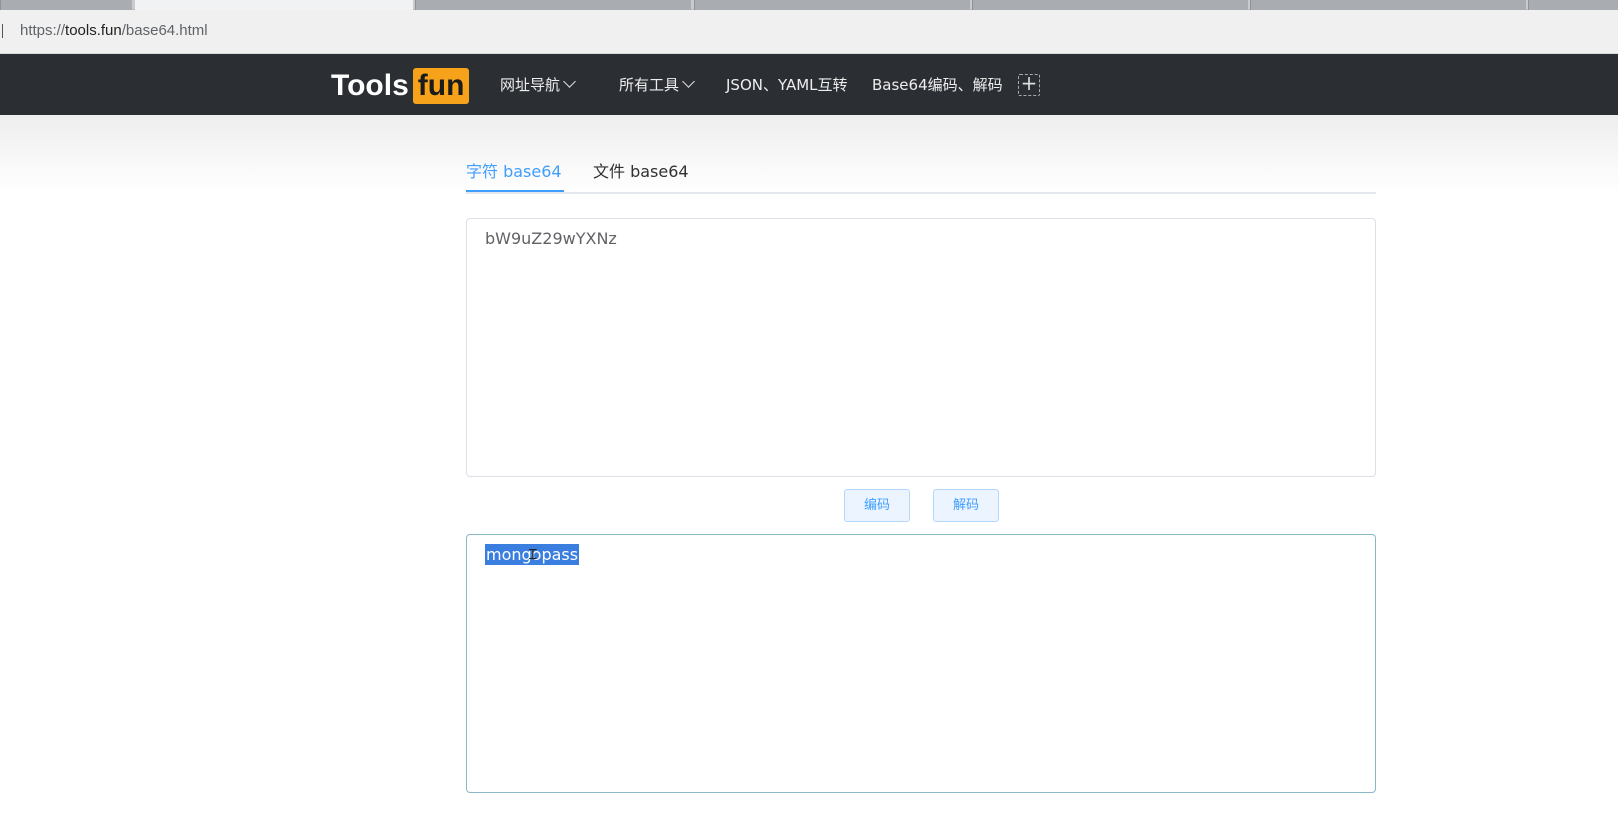 The image size is (1618, 840). I want to click on nav-label: JSON、YAML互转, so click(787, 85).